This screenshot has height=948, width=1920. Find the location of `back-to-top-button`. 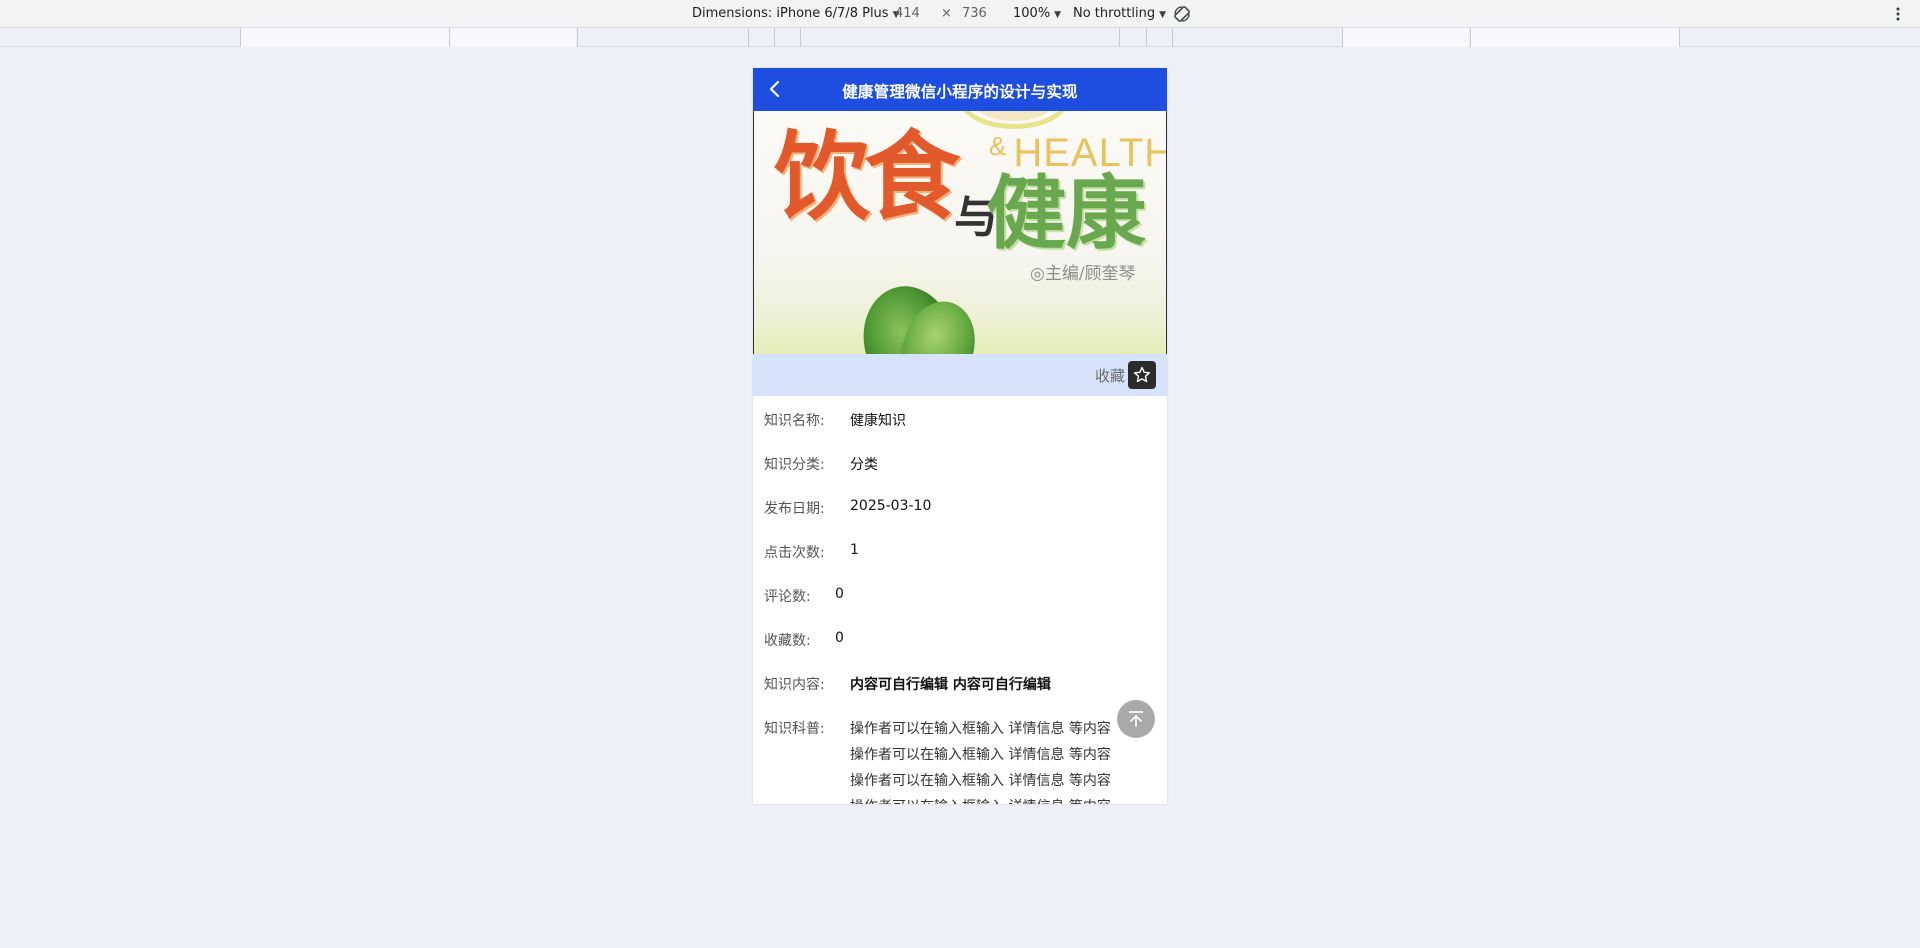

back-to-top-button is located at coordinates (1136, 719).